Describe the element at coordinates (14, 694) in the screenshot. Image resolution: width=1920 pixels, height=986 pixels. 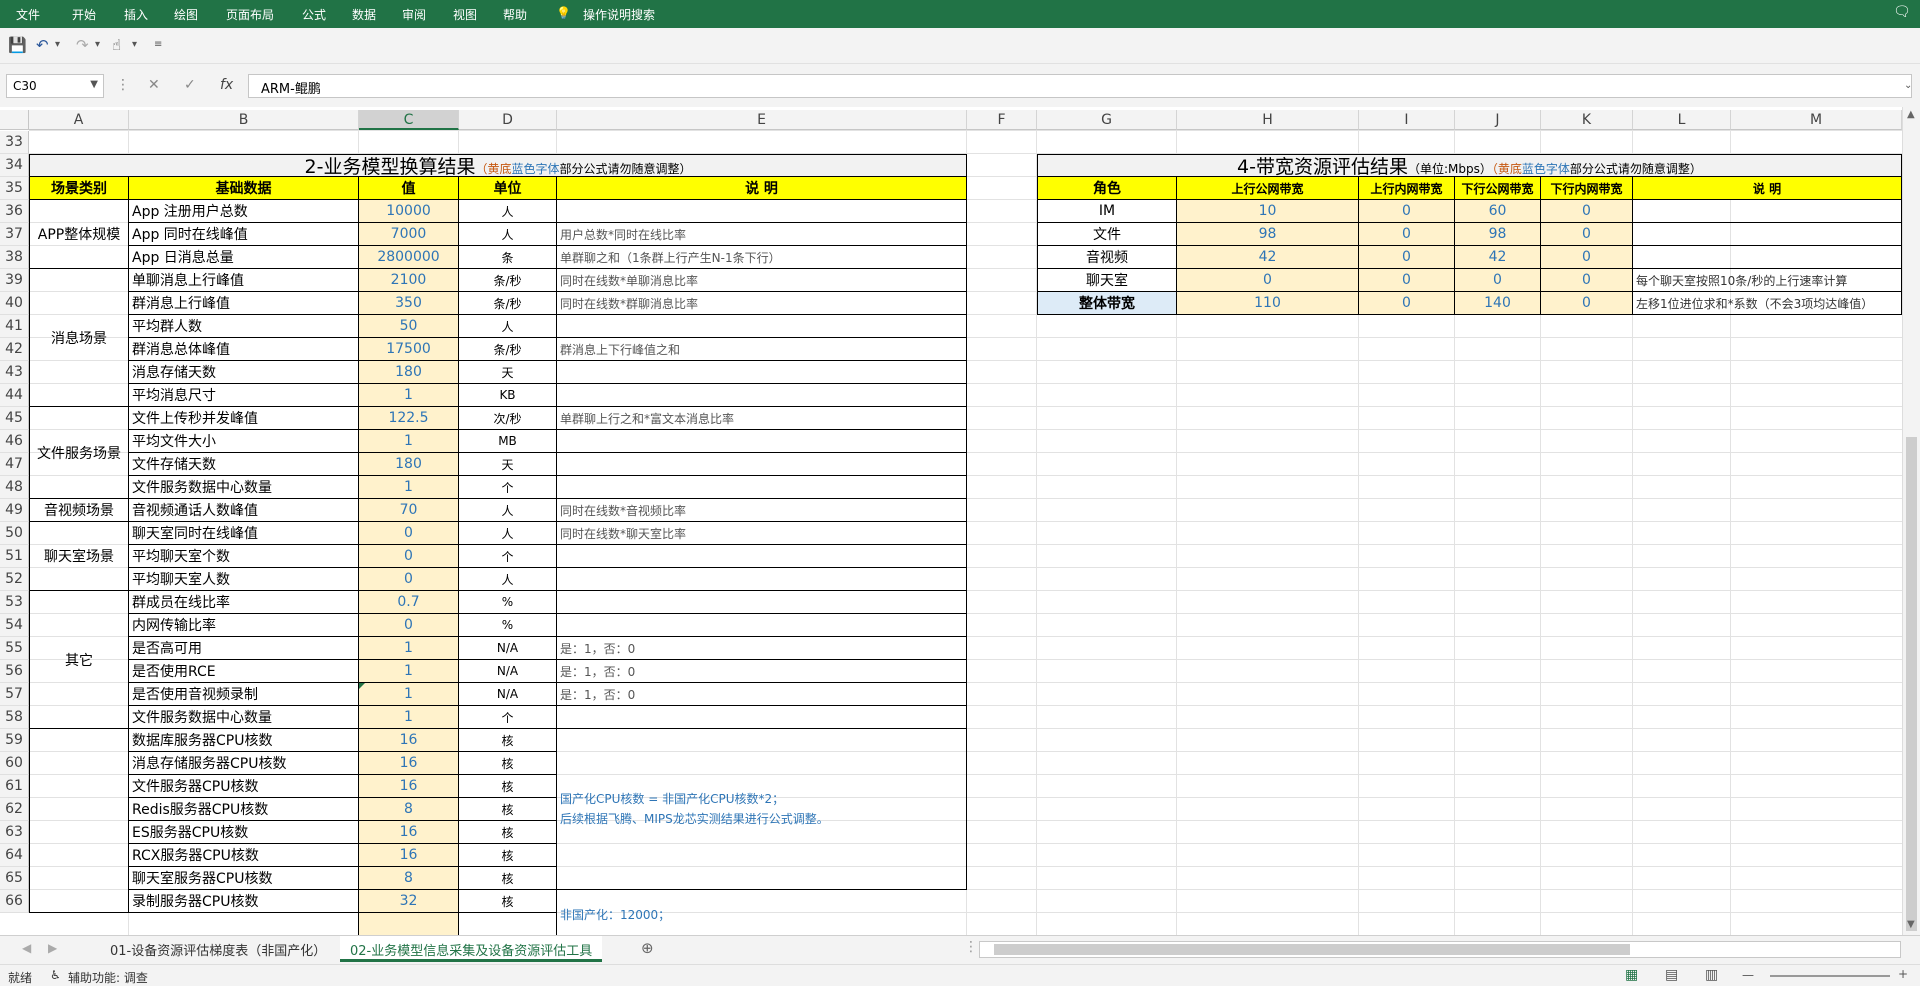
I see `row-header-57: 57` at that location.